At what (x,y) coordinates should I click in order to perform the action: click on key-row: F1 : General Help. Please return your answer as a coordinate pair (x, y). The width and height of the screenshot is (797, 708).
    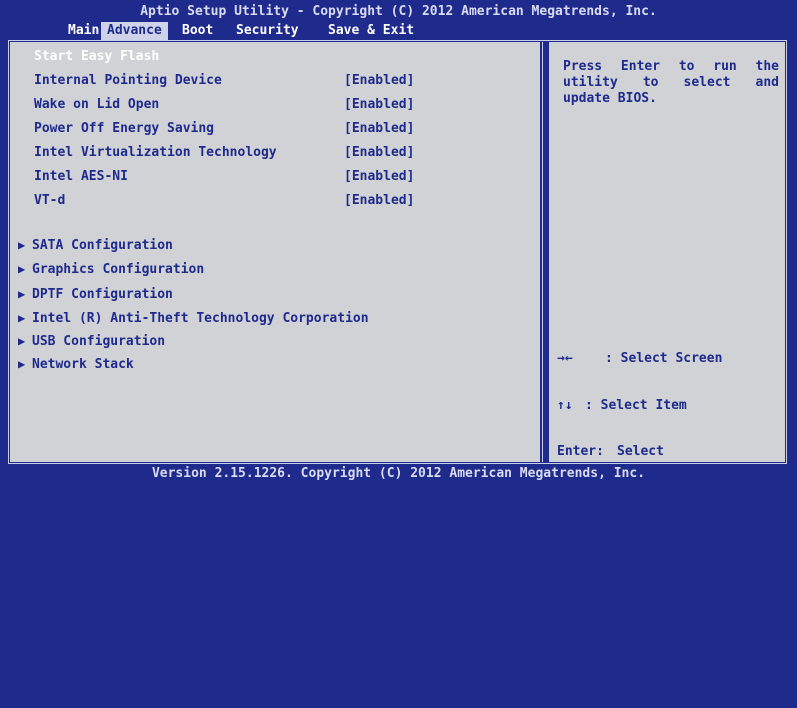
    Looking at the image, I should click on (649, 545).